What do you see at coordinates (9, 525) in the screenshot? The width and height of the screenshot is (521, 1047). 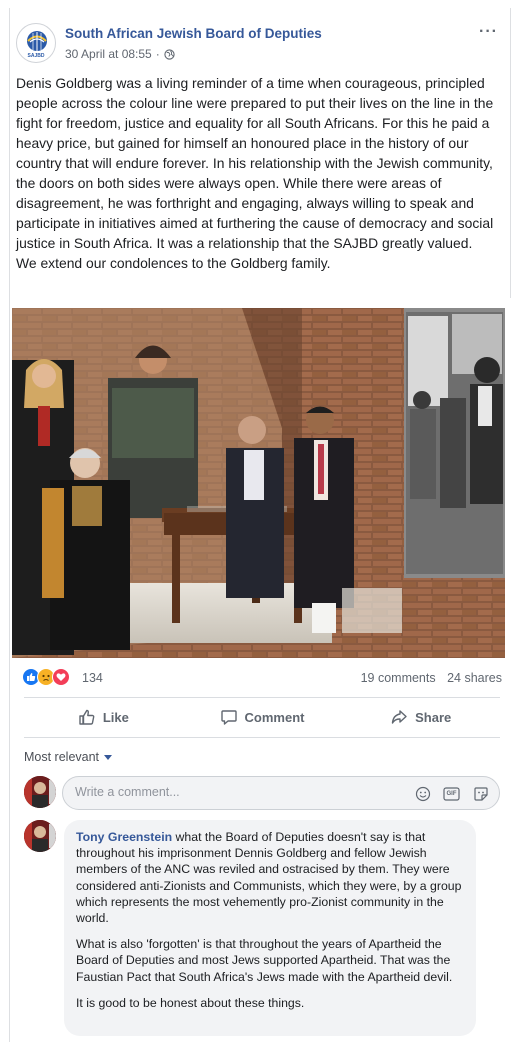 I see `post-left-border` at bounding box center [9, 525].